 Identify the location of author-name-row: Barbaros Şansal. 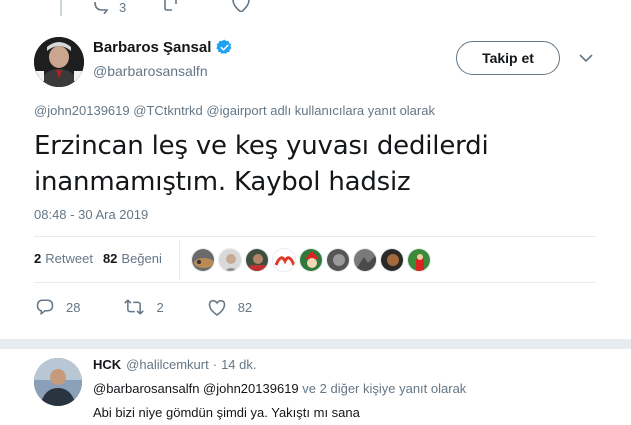
(163, 47).